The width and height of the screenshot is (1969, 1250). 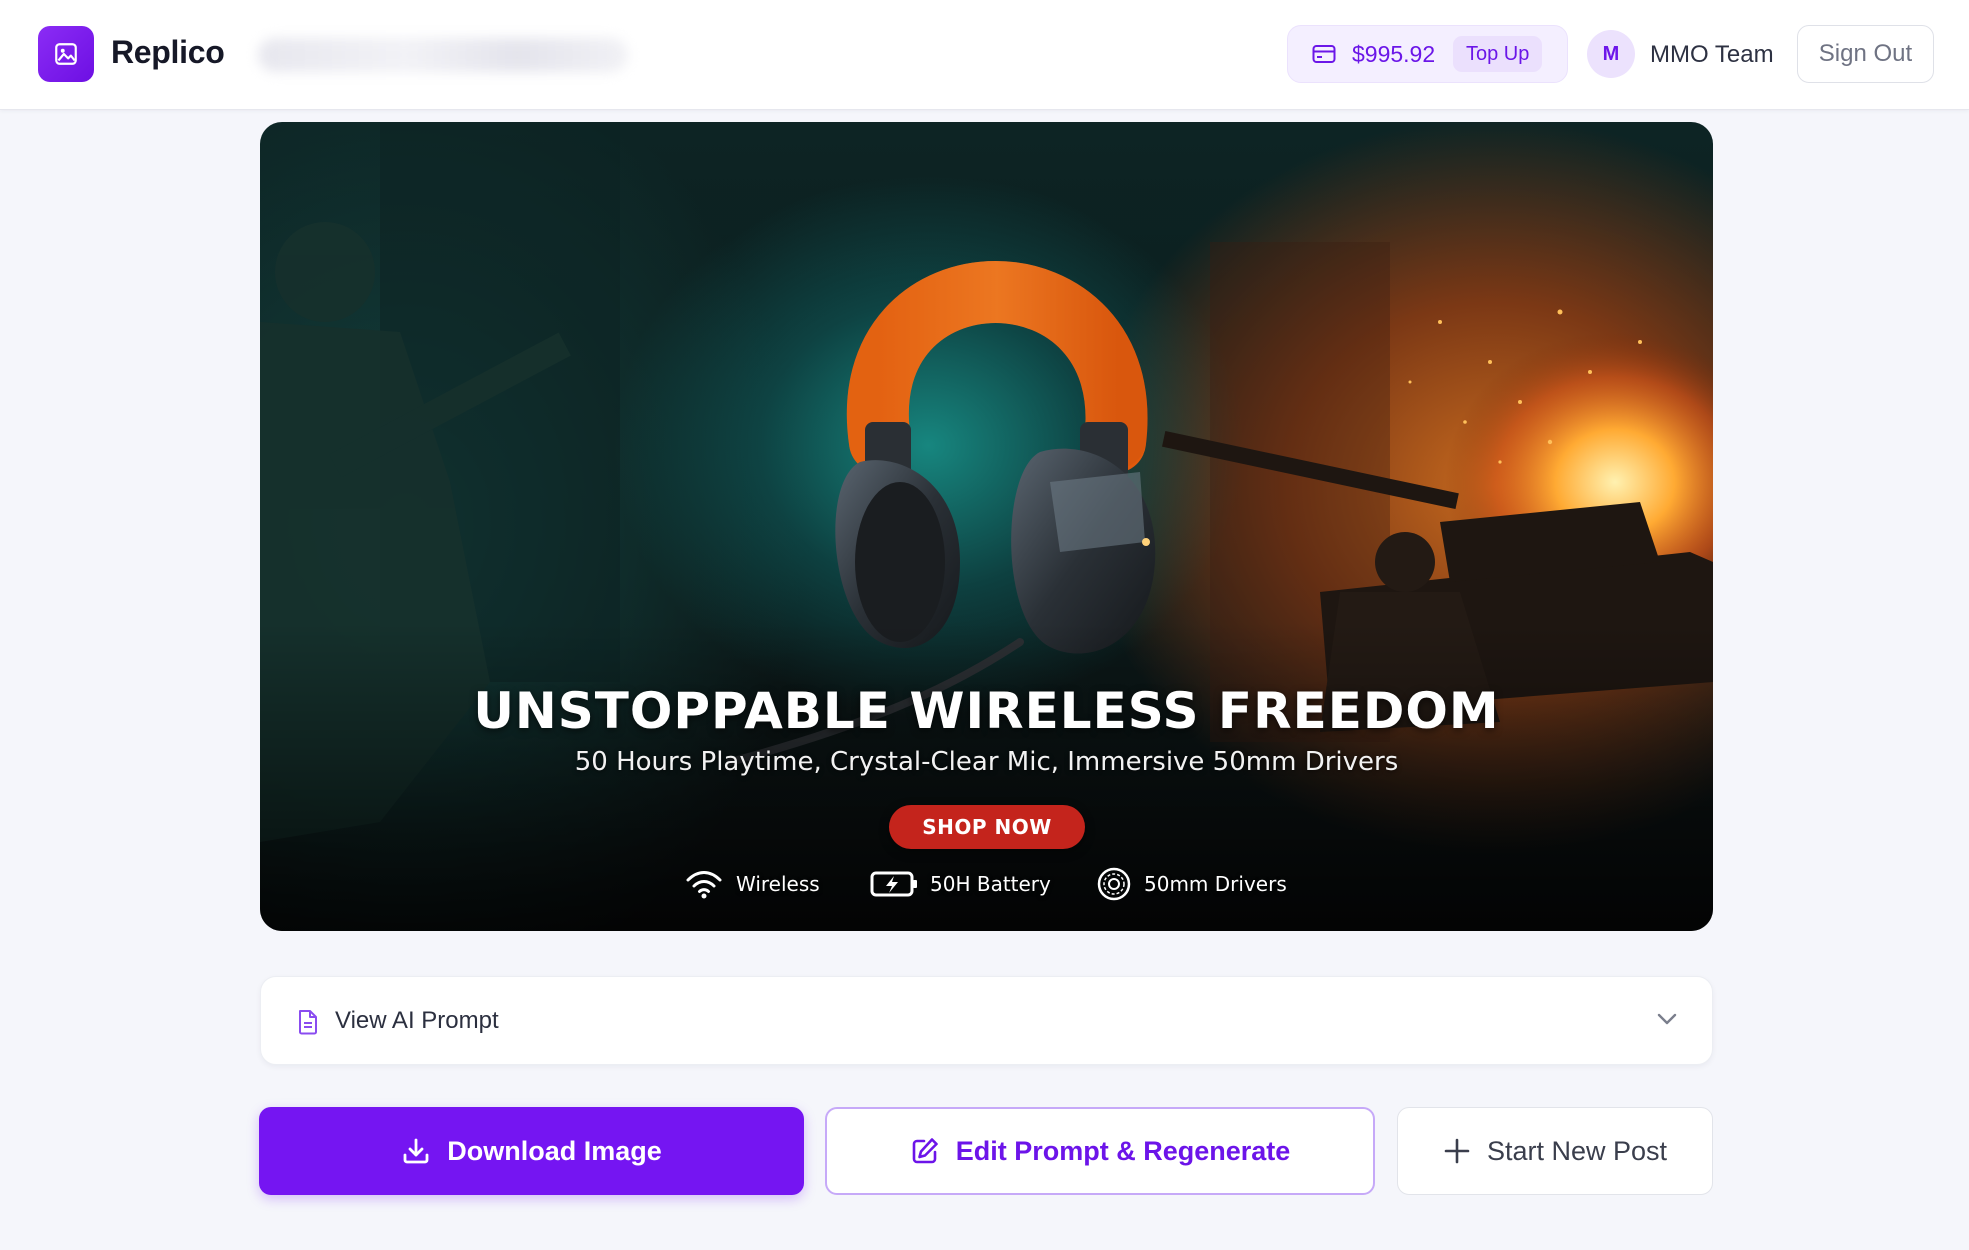 What do you see at coordinates (1324, 54) in the screenshot?
I see `credit-card-icon` at bounding box center [1324, 54].